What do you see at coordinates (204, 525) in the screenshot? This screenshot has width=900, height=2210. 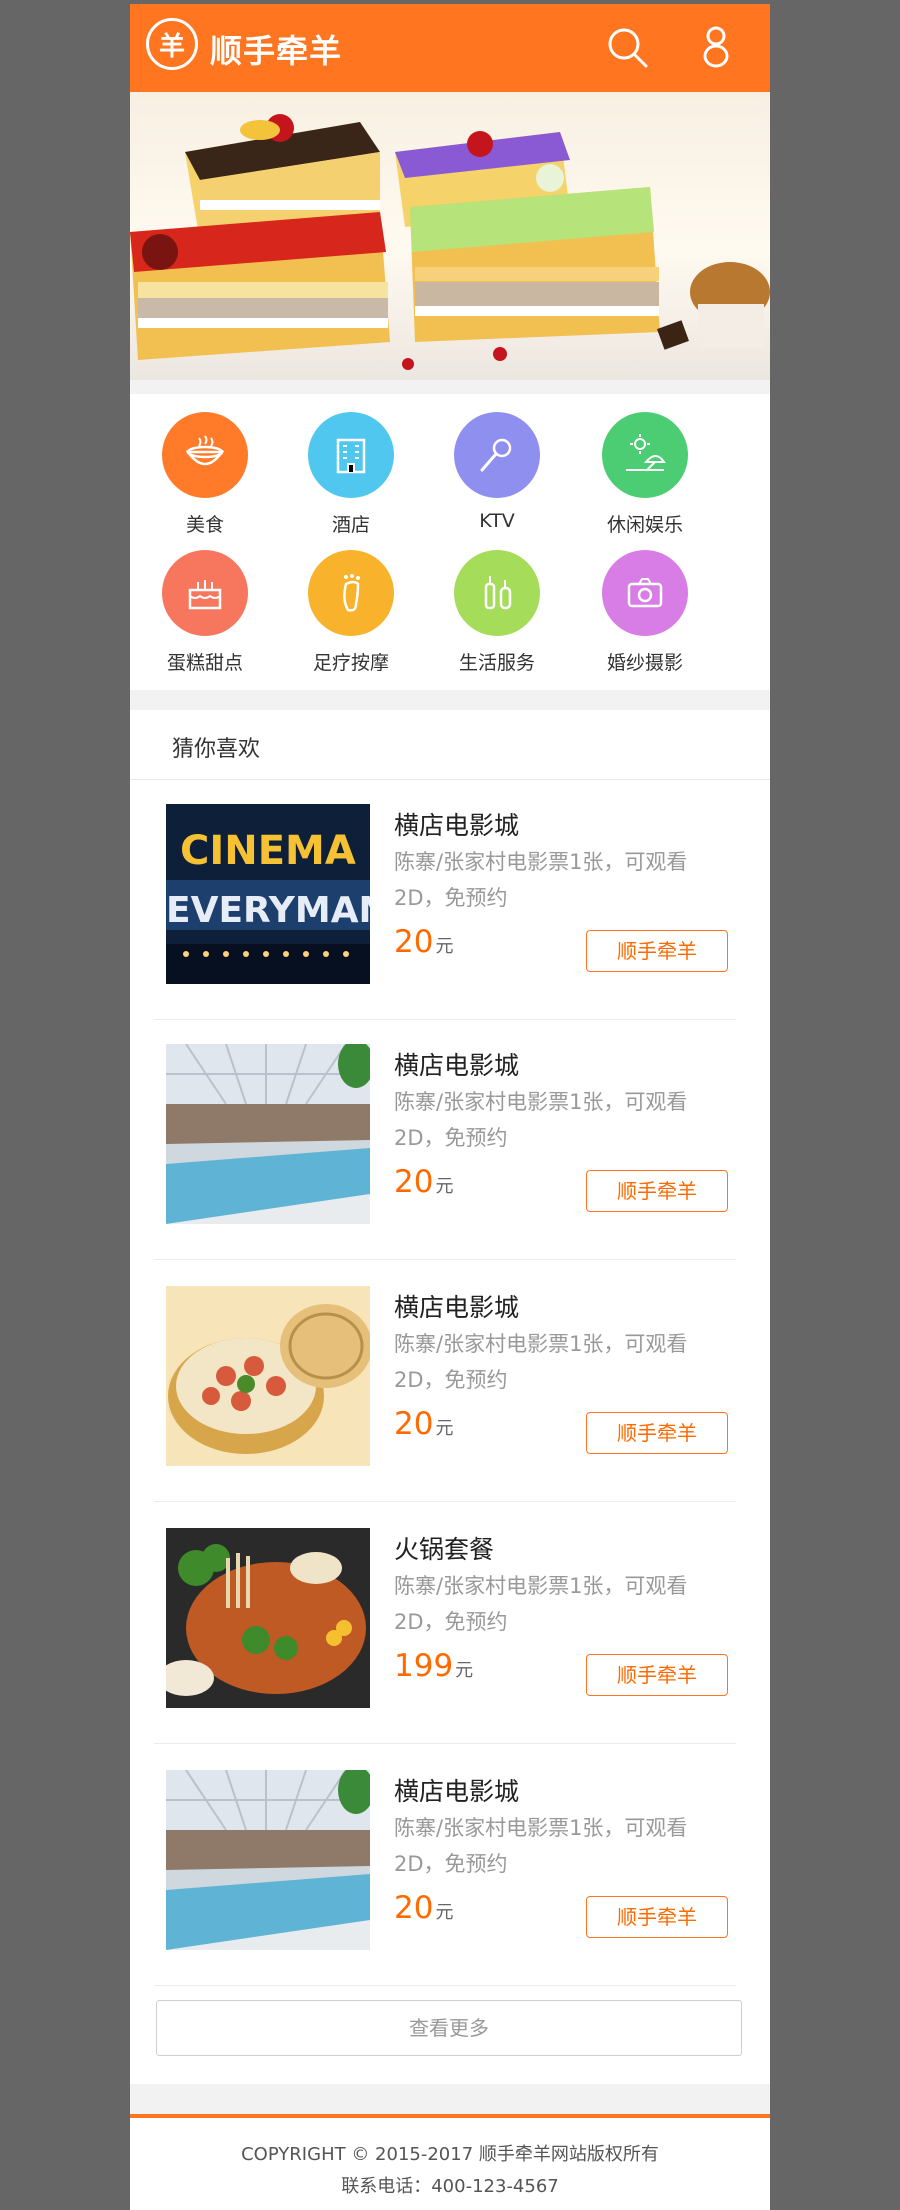 I see `category-label: 美食` at bounding box center [204, 525].